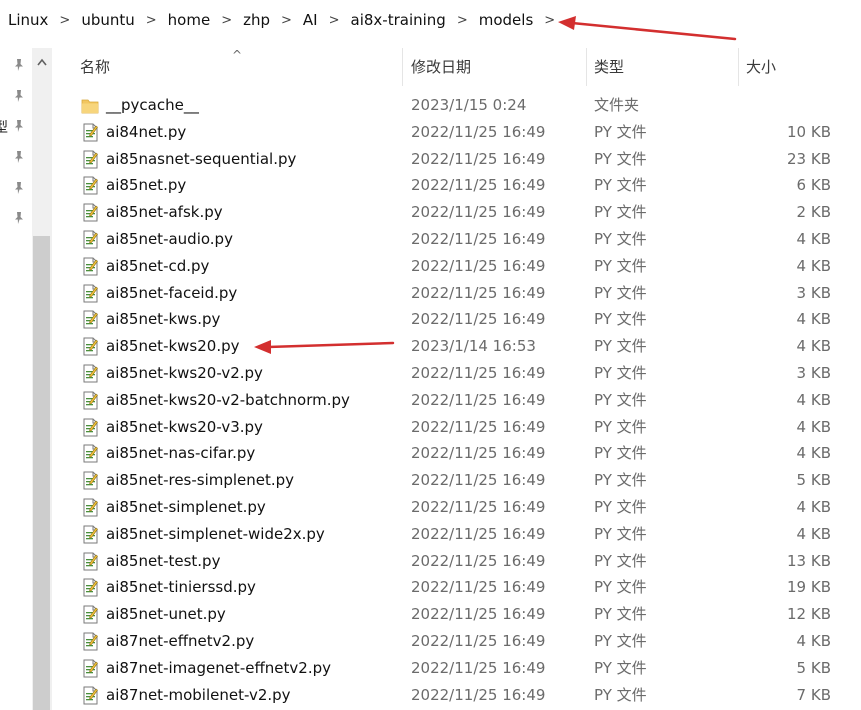  I want to click on breadcrumb-item: models, so click(506, 20).